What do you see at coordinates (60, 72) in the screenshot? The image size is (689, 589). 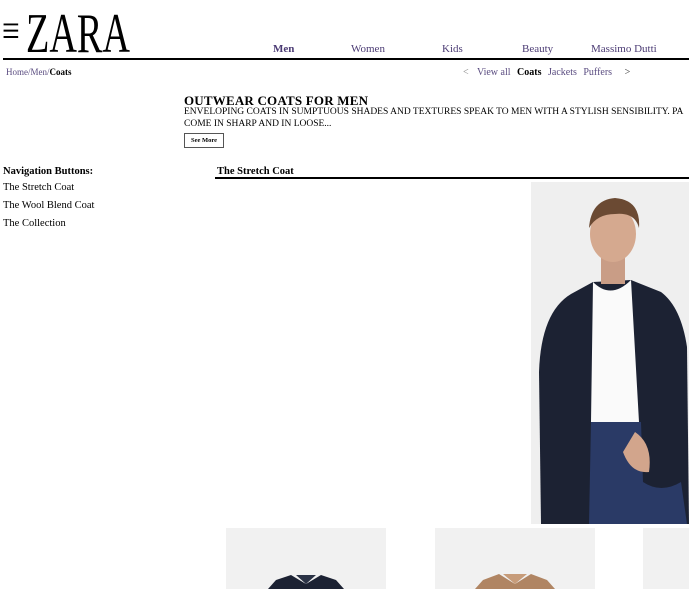 I see `breadcrumb-current: Coats` at bounding box center [60, 72].